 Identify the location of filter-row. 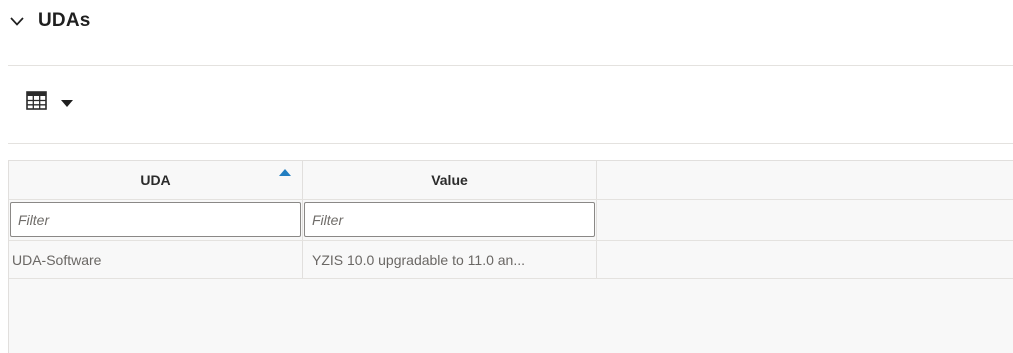
(511, 220).